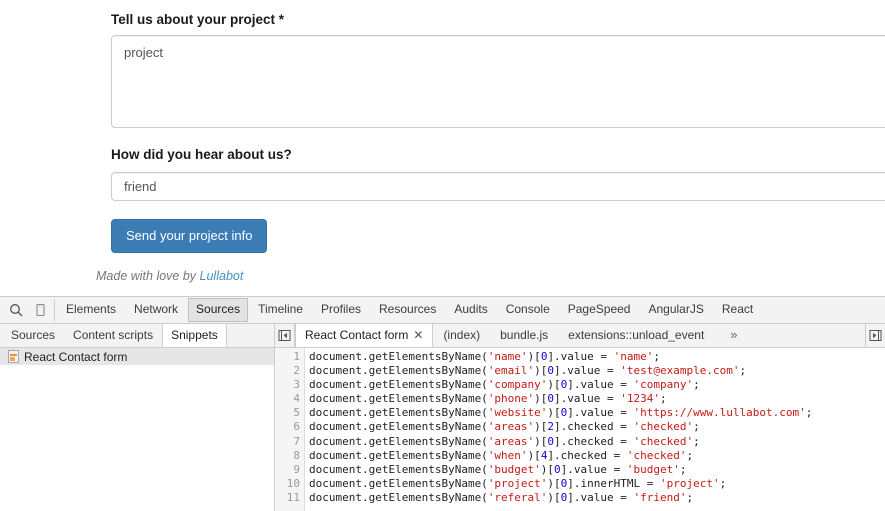 The width and height of the screenshot is (885, 511). What do you see at coordinates (222, 276) in the screenshot?
I see `lullabot-link: Lullabot` at bounding box center [222, 276].